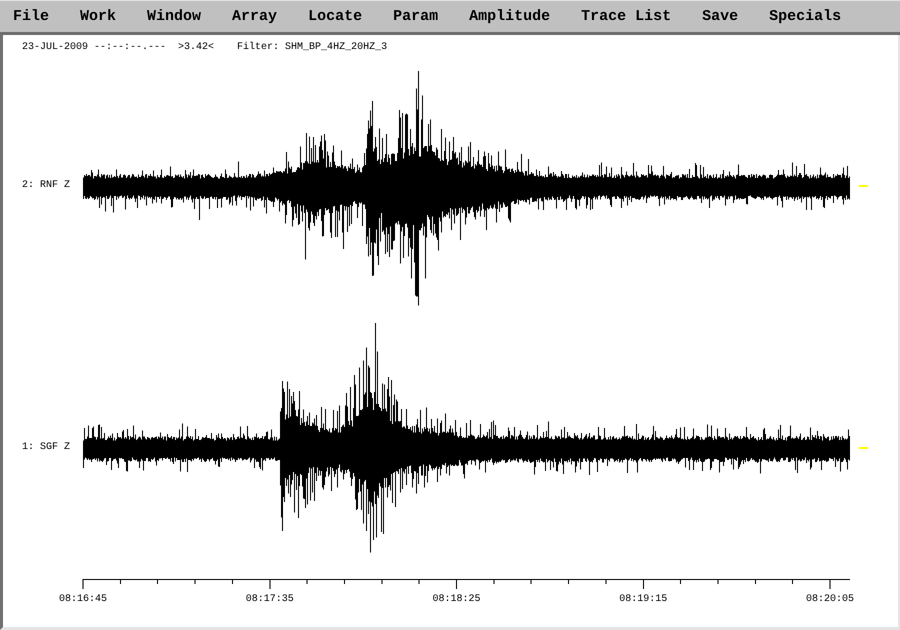 The image size is (900, 630). What do you see at coordinates (643, 599) in the screenshot?
I see `time-label: 08:19:15` at bounding box center [643, 599].